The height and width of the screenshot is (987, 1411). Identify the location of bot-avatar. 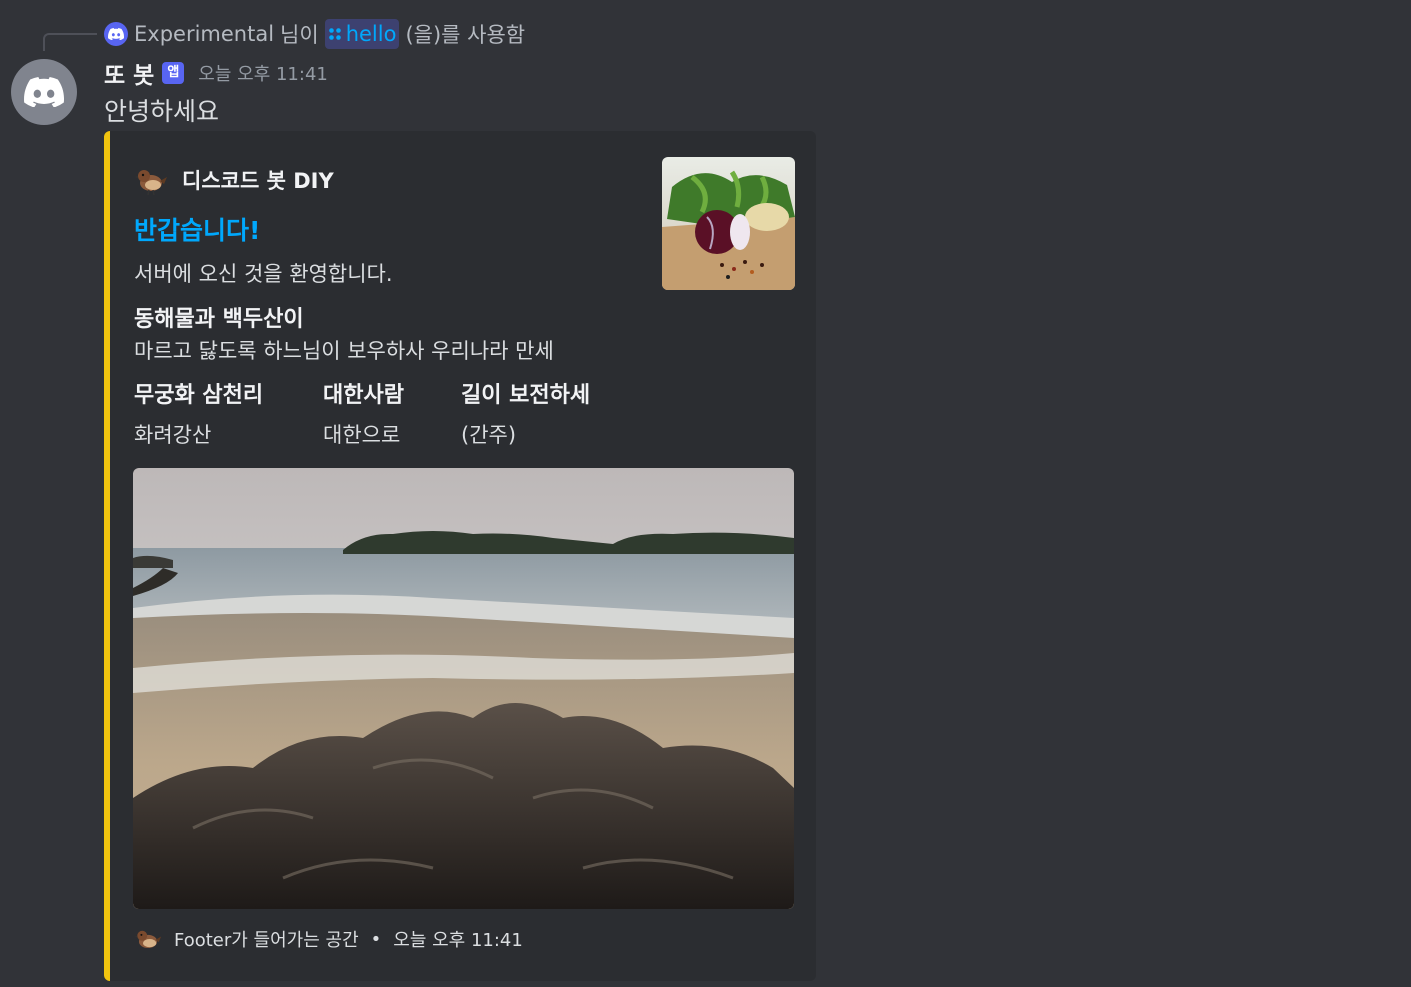
(44, 92).